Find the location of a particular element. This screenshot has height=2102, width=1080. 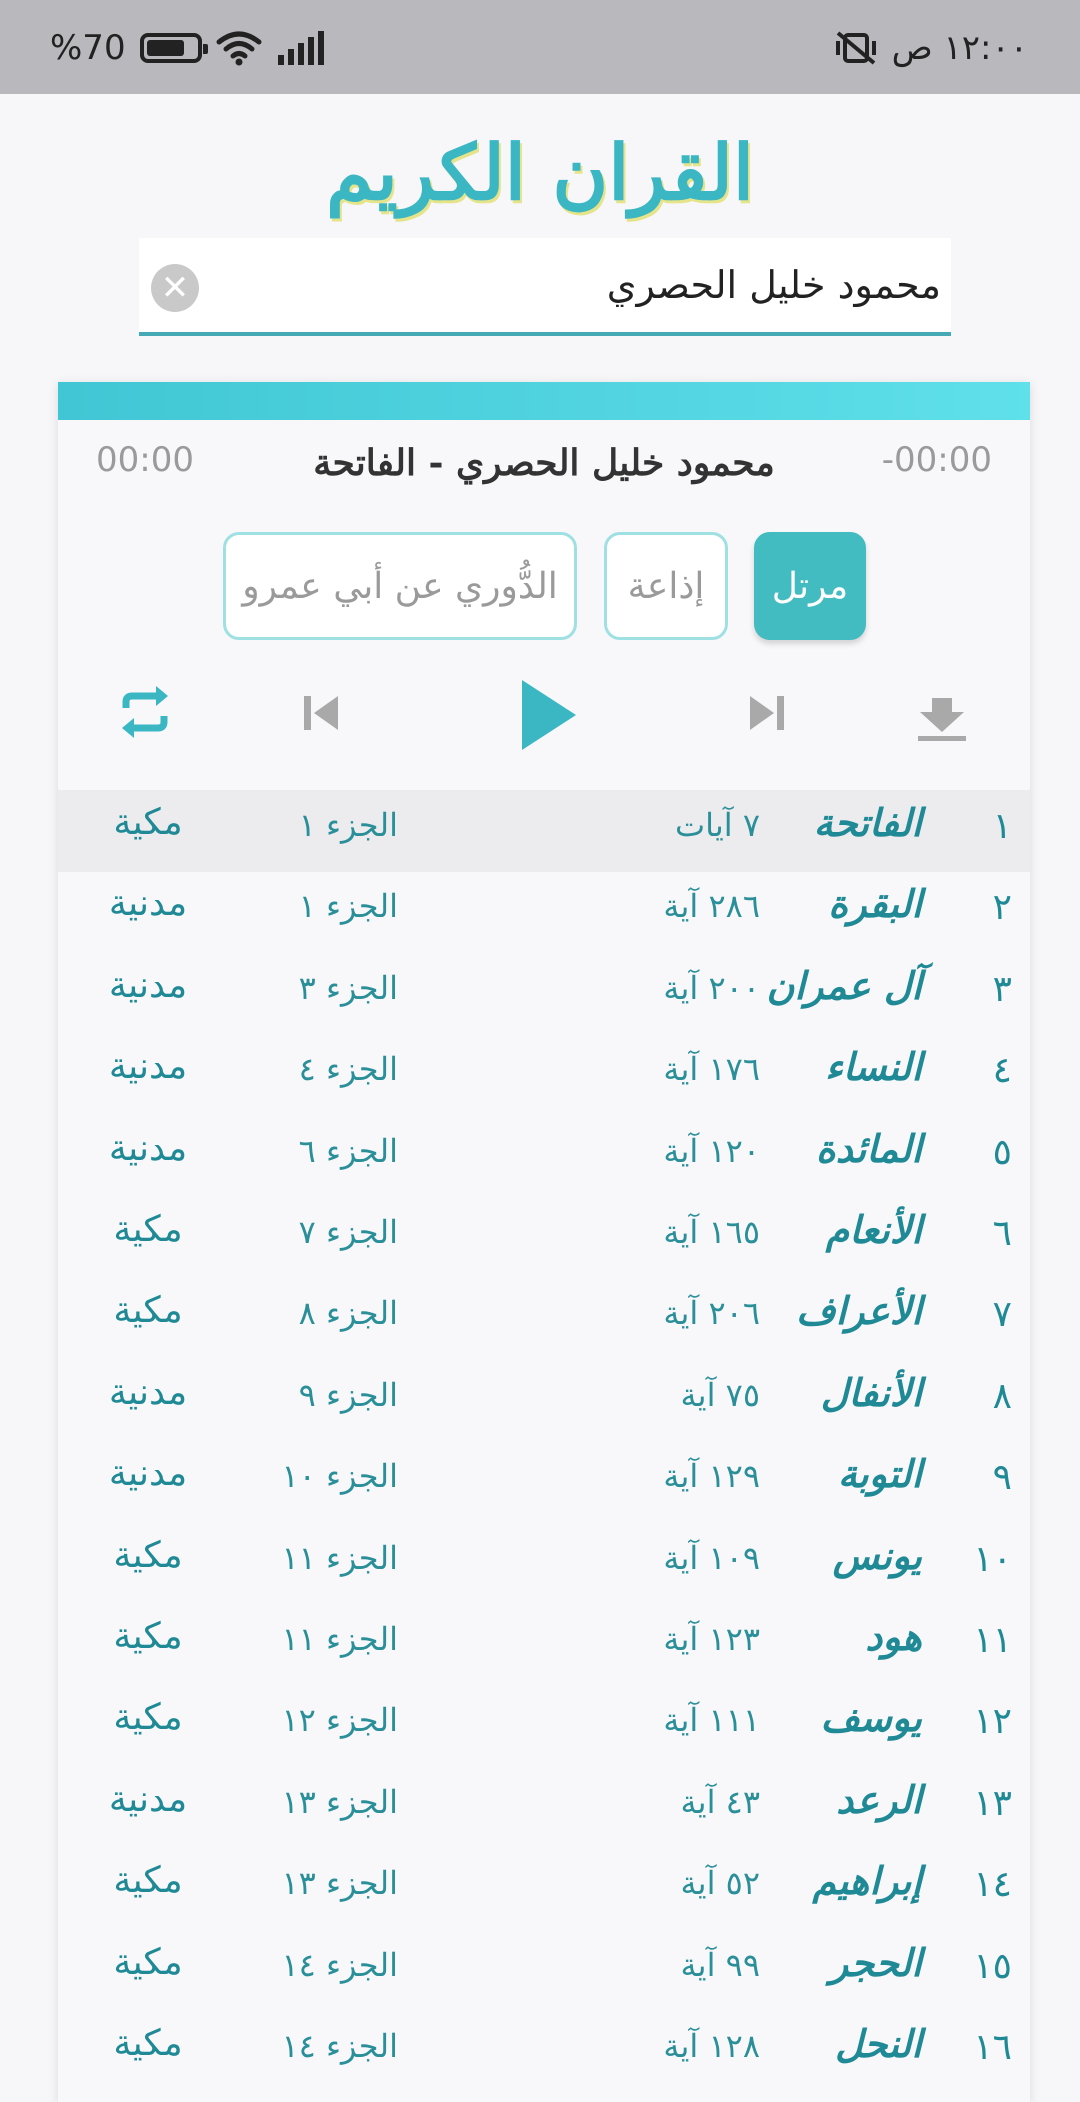

surah-number: ٥ is located at coordinates (1002, 1152).